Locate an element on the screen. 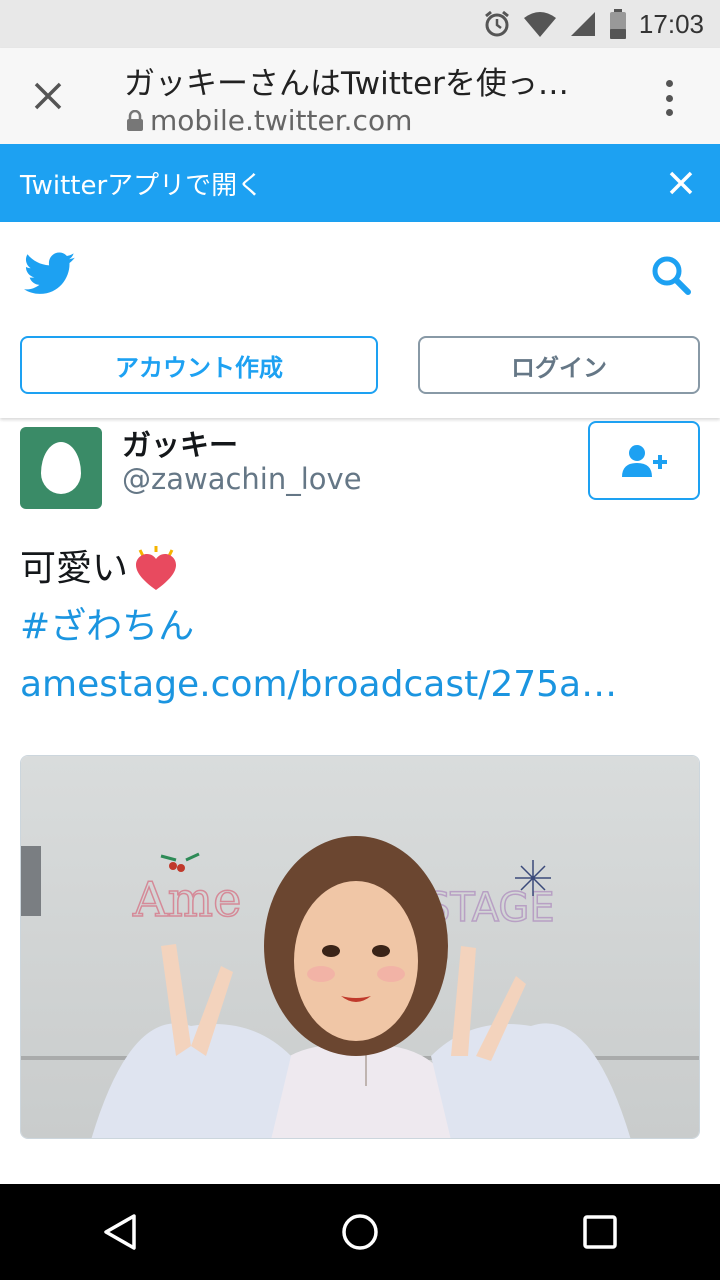  status-time: 17:03 is located at coordinates (671, 23).